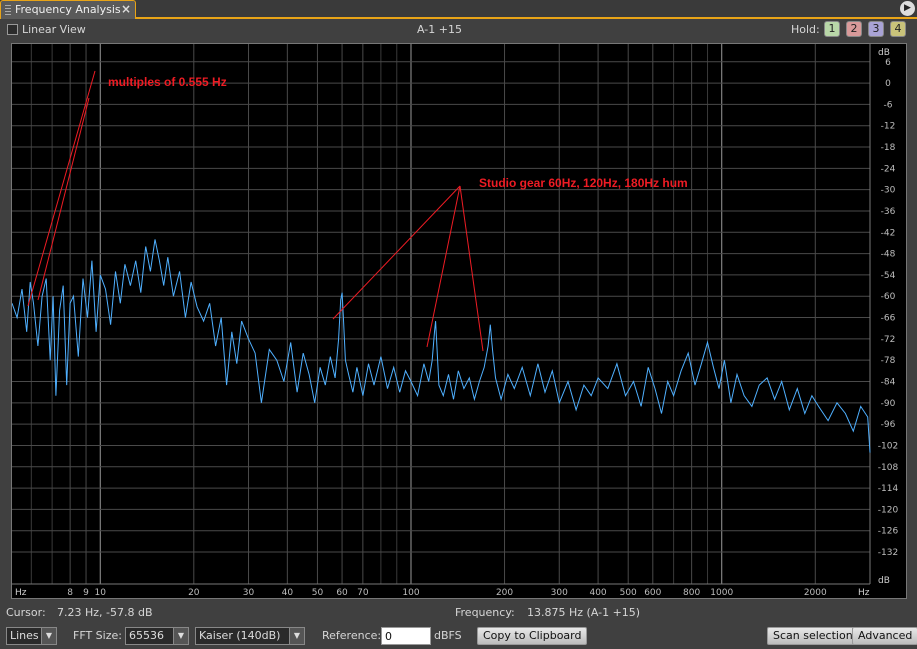 Image resolution: width=917 pixels, height=649 pixels. Describe the element at coordinates (813, 636) in the screenshot. I see `scan-selection-button: Scan selection` at that location.